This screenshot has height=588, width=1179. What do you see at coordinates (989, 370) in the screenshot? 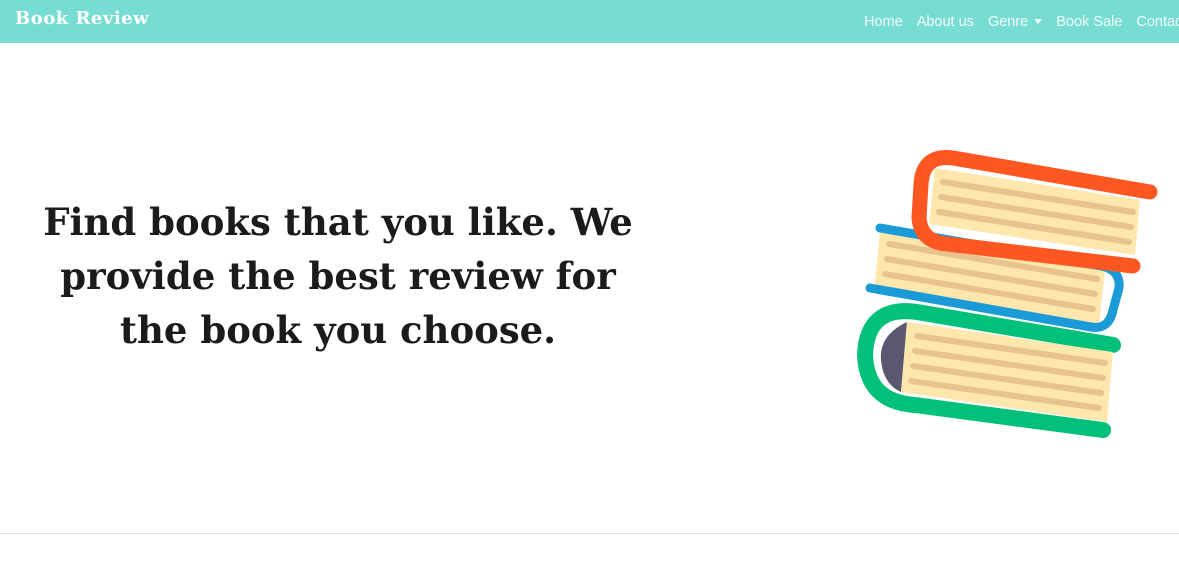
I see `bottom-book` at bounding box center [989, 370].